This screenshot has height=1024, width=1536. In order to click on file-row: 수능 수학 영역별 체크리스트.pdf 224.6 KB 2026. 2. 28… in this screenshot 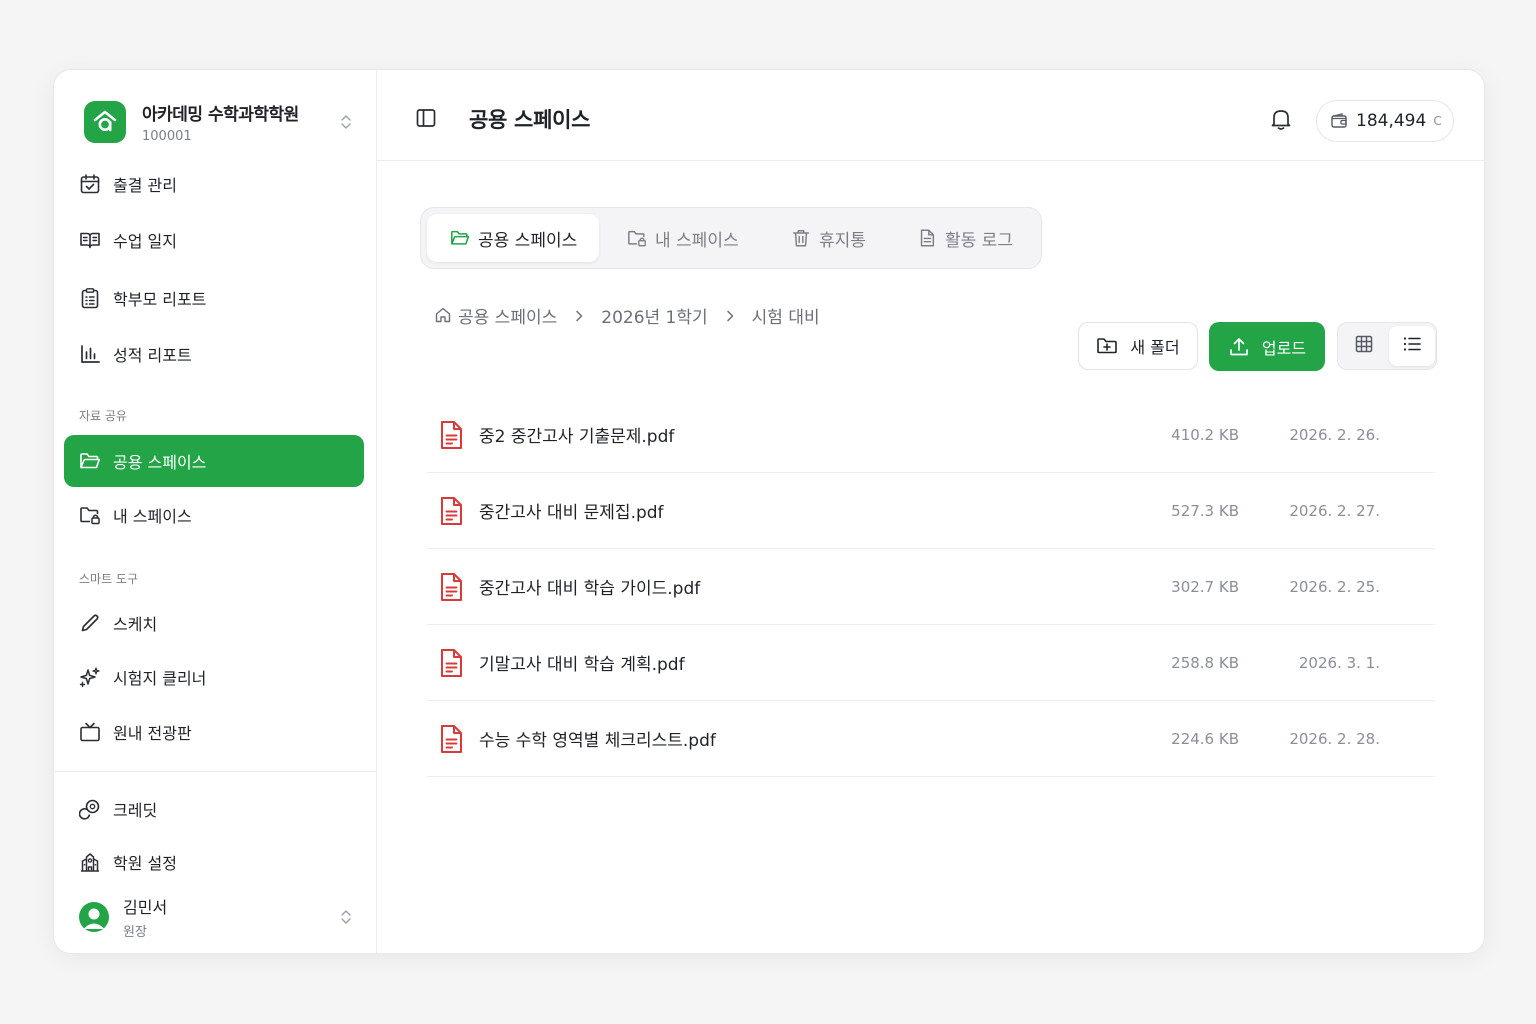, I will do `click(931, 739)`.